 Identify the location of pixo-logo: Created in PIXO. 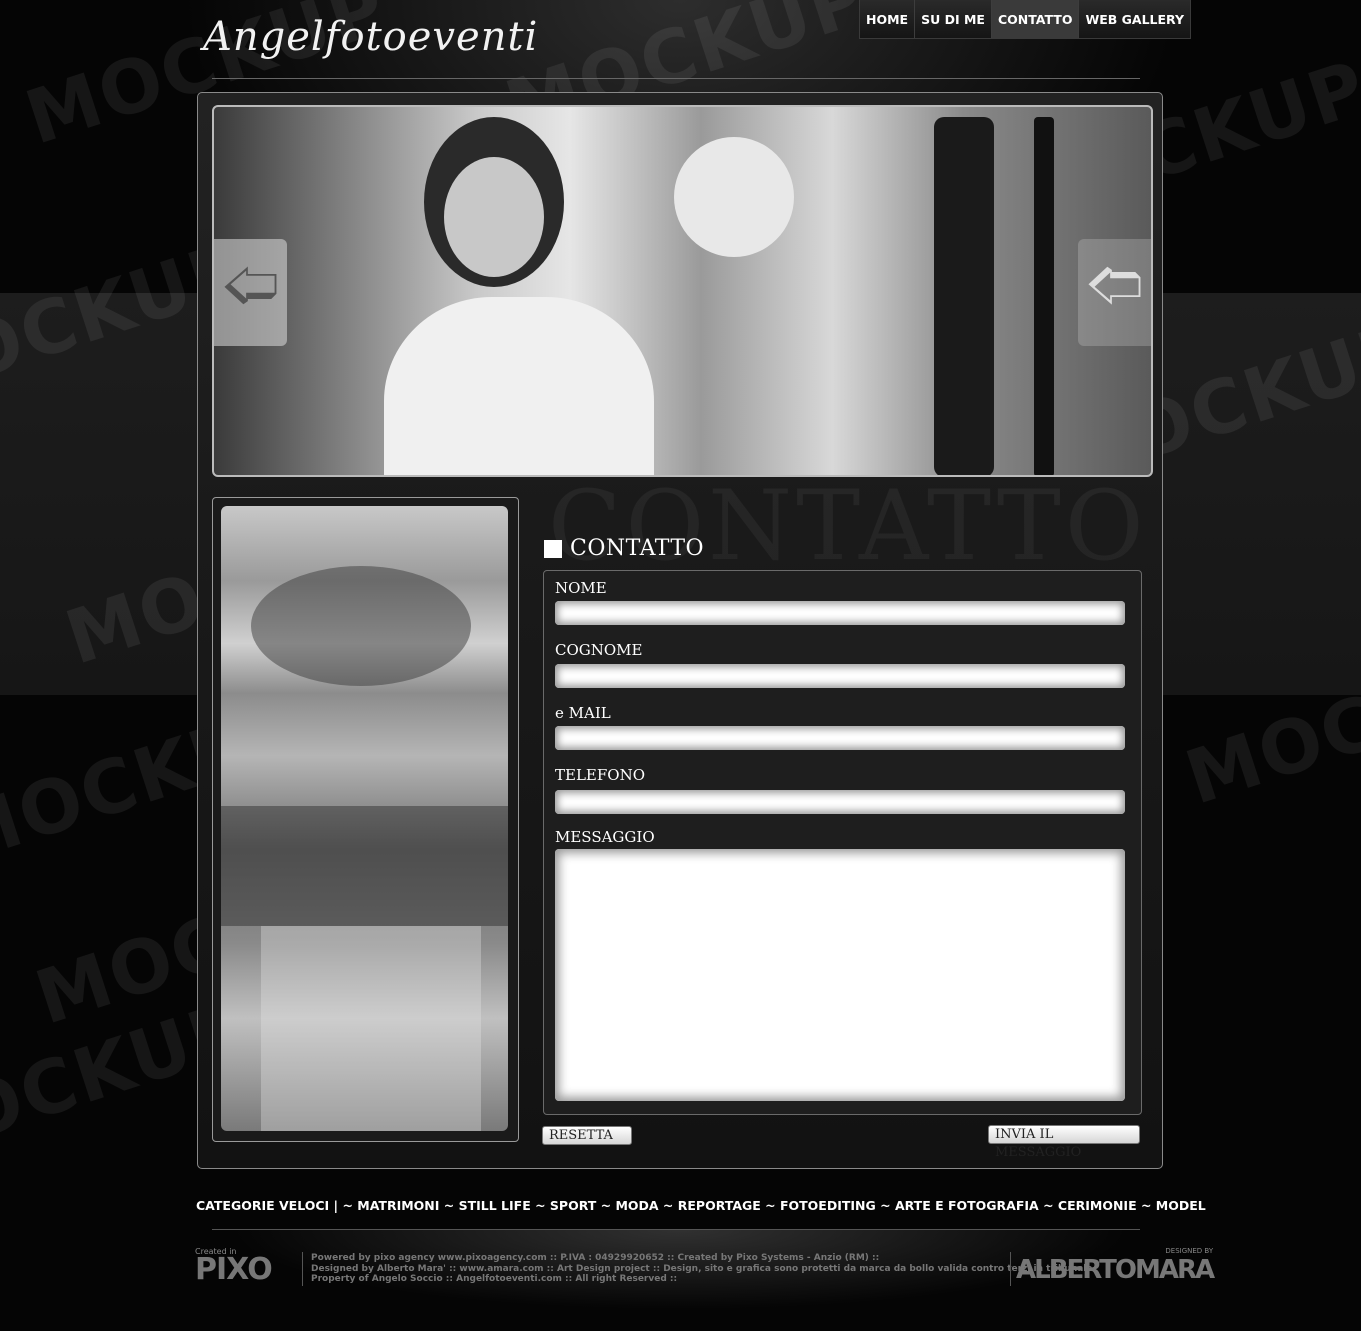
(234, 1267).